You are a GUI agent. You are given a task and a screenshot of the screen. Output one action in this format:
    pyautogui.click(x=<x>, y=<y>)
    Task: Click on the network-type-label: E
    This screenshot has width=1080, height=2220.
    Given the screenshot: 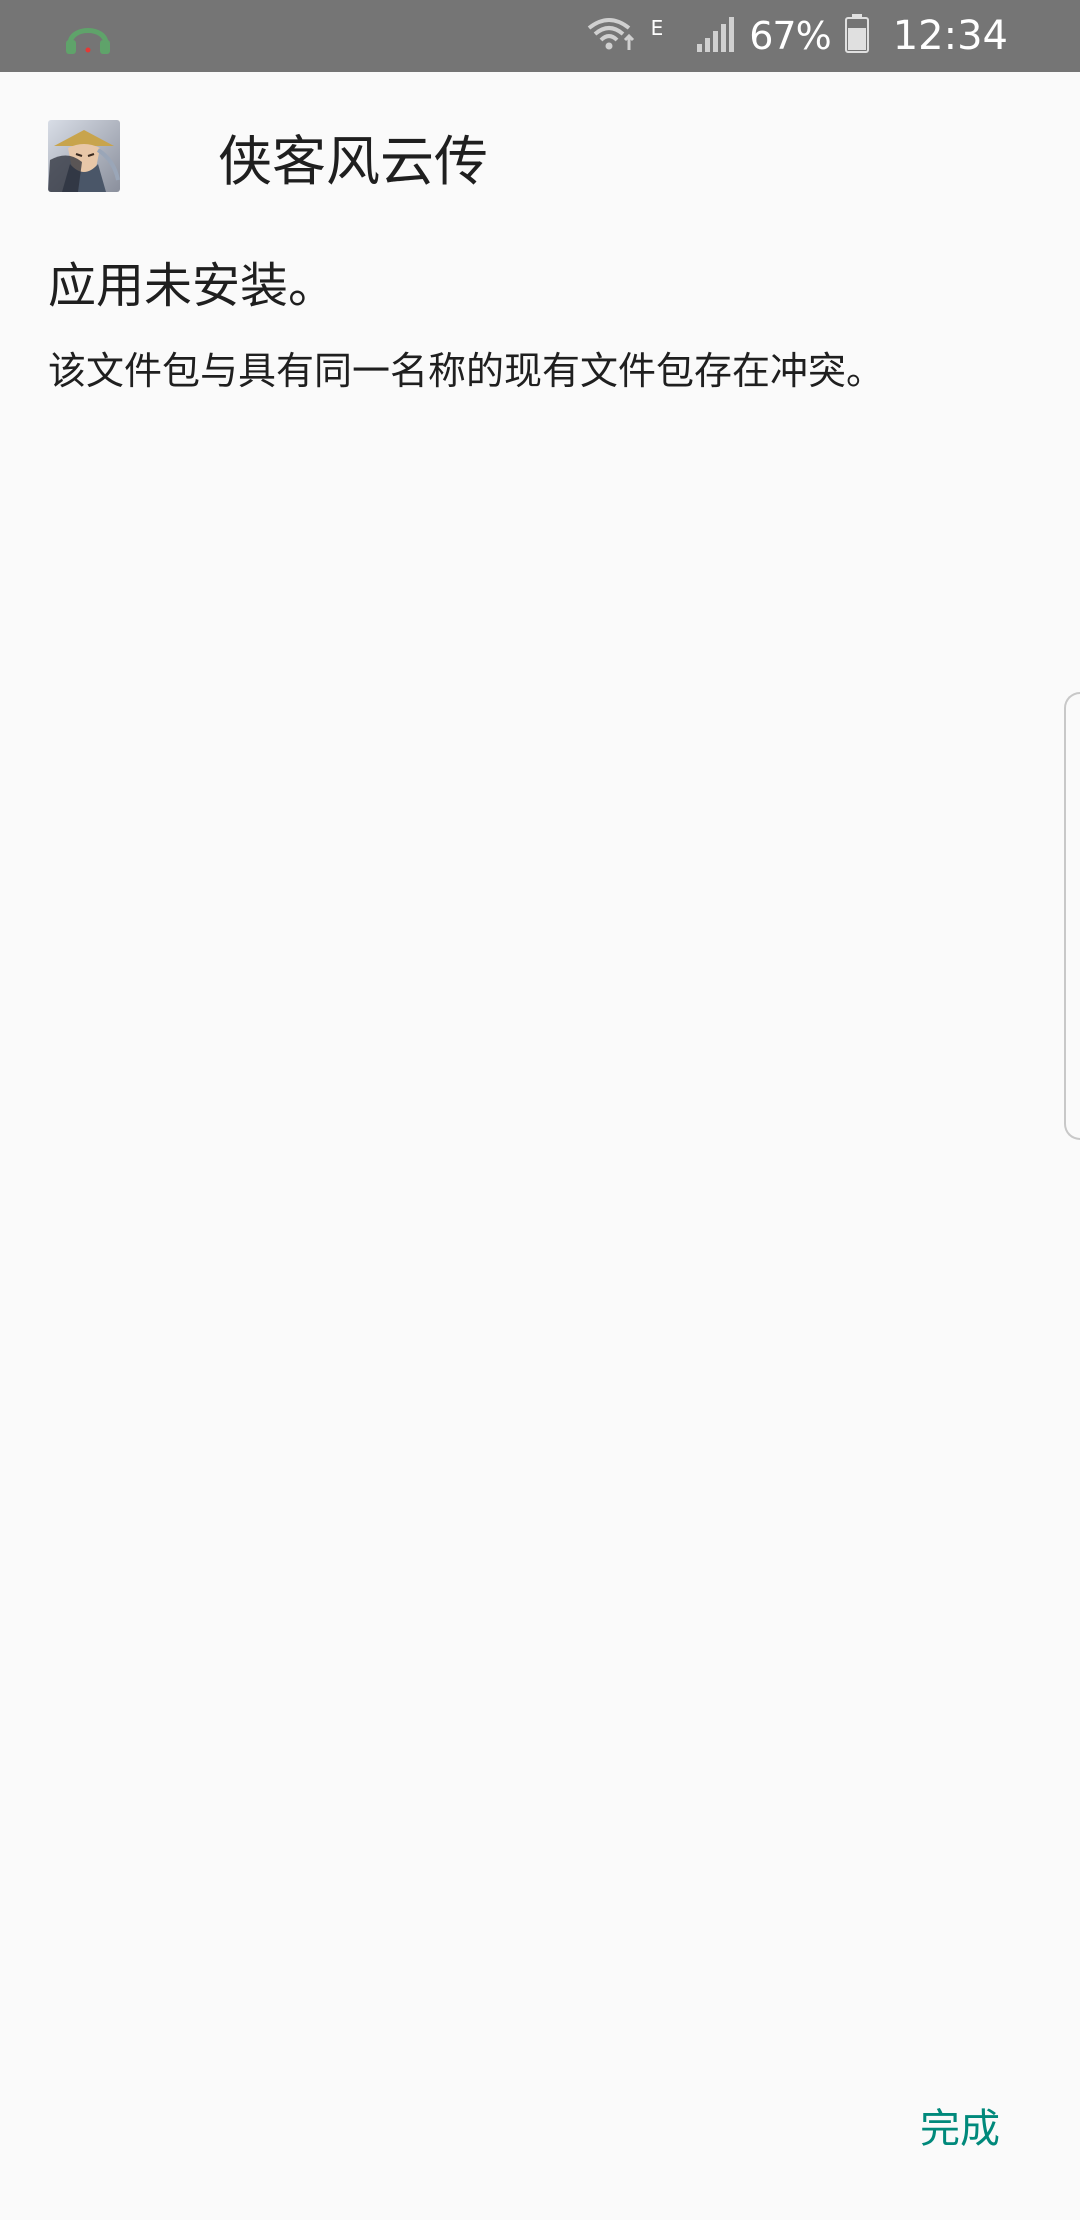 What is the action you would take?
    pyautogui.click(x=657, y=28)
    